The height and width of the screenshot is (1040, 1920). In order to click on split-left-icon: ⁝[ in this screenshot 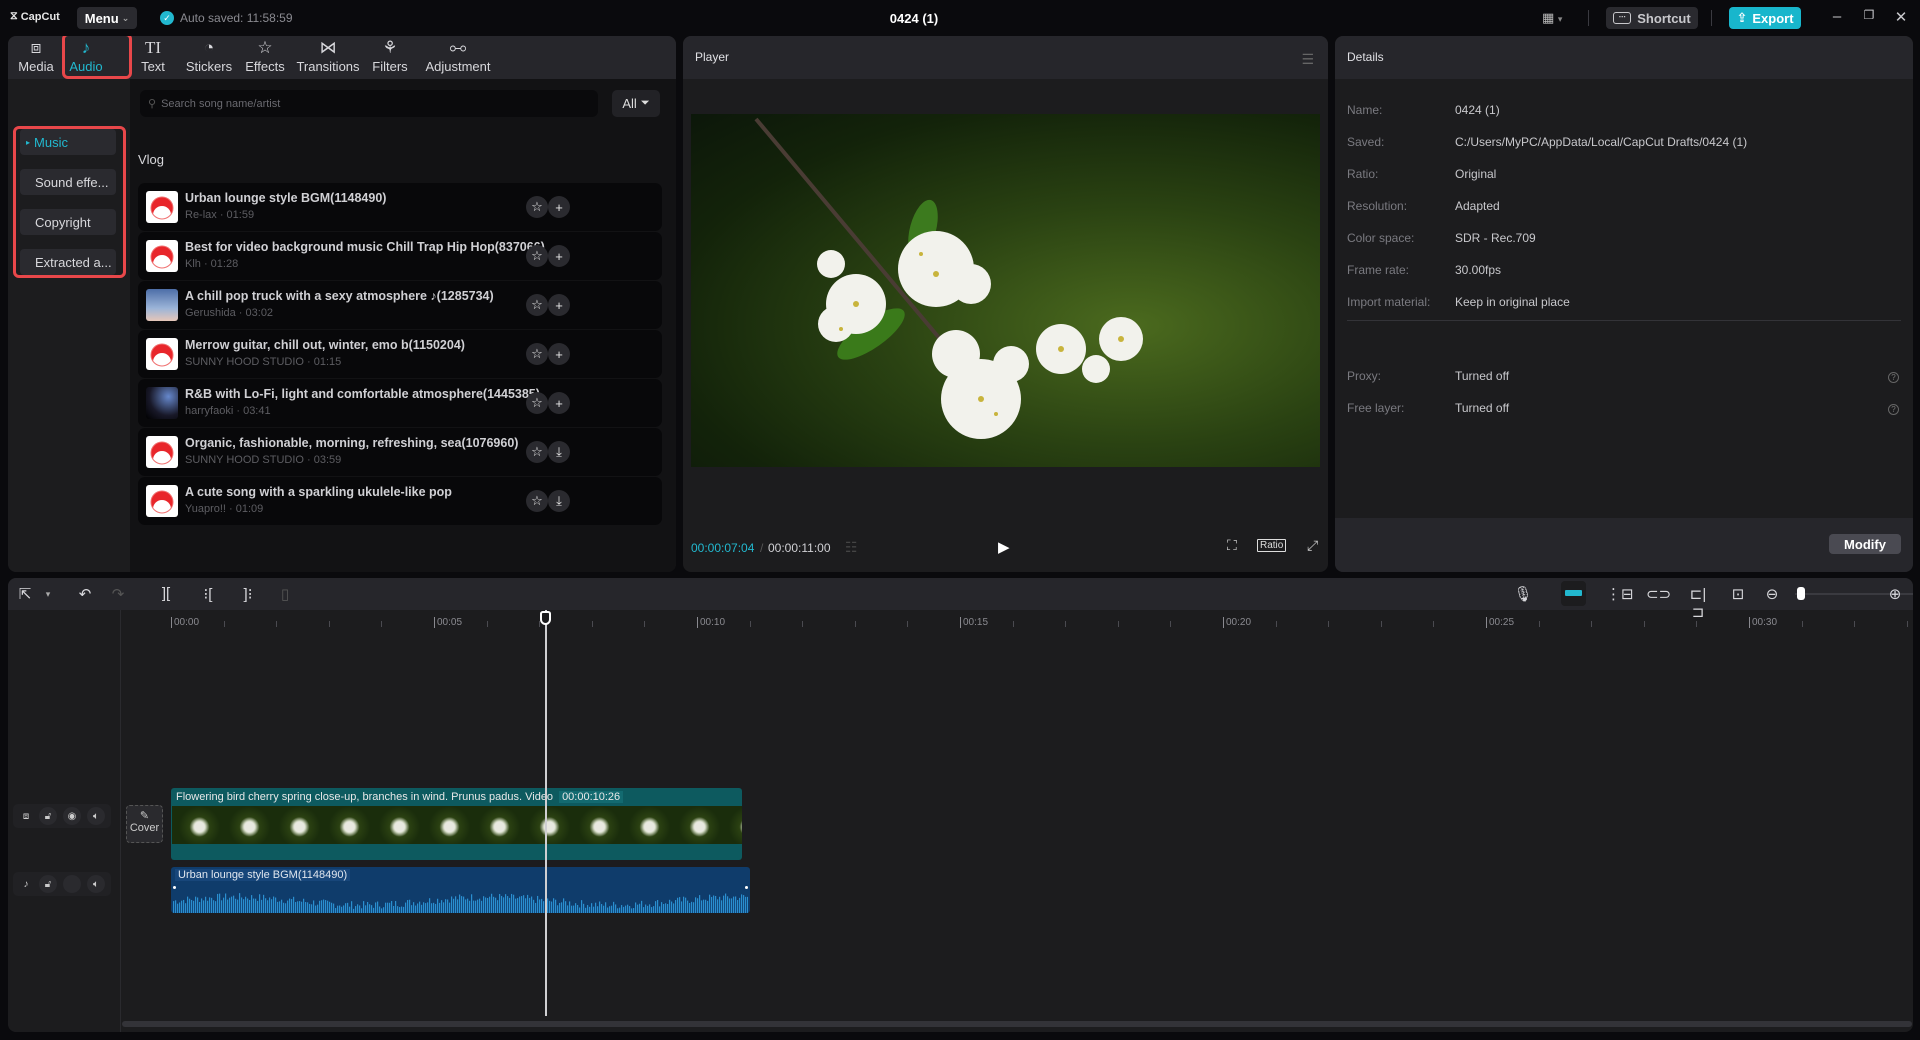, I will do `click(208, 594)`.